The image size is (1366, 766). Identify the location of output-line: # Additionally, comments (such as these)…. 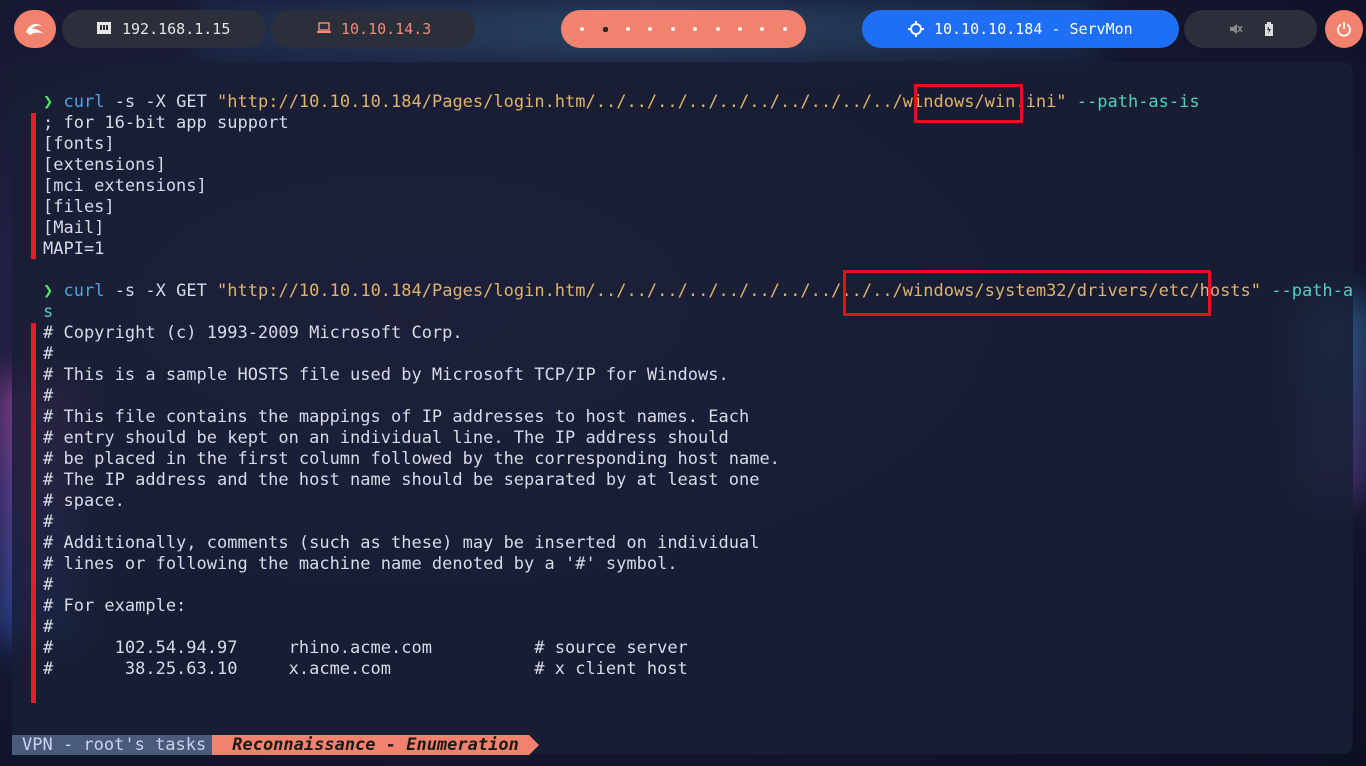
(401, 543).